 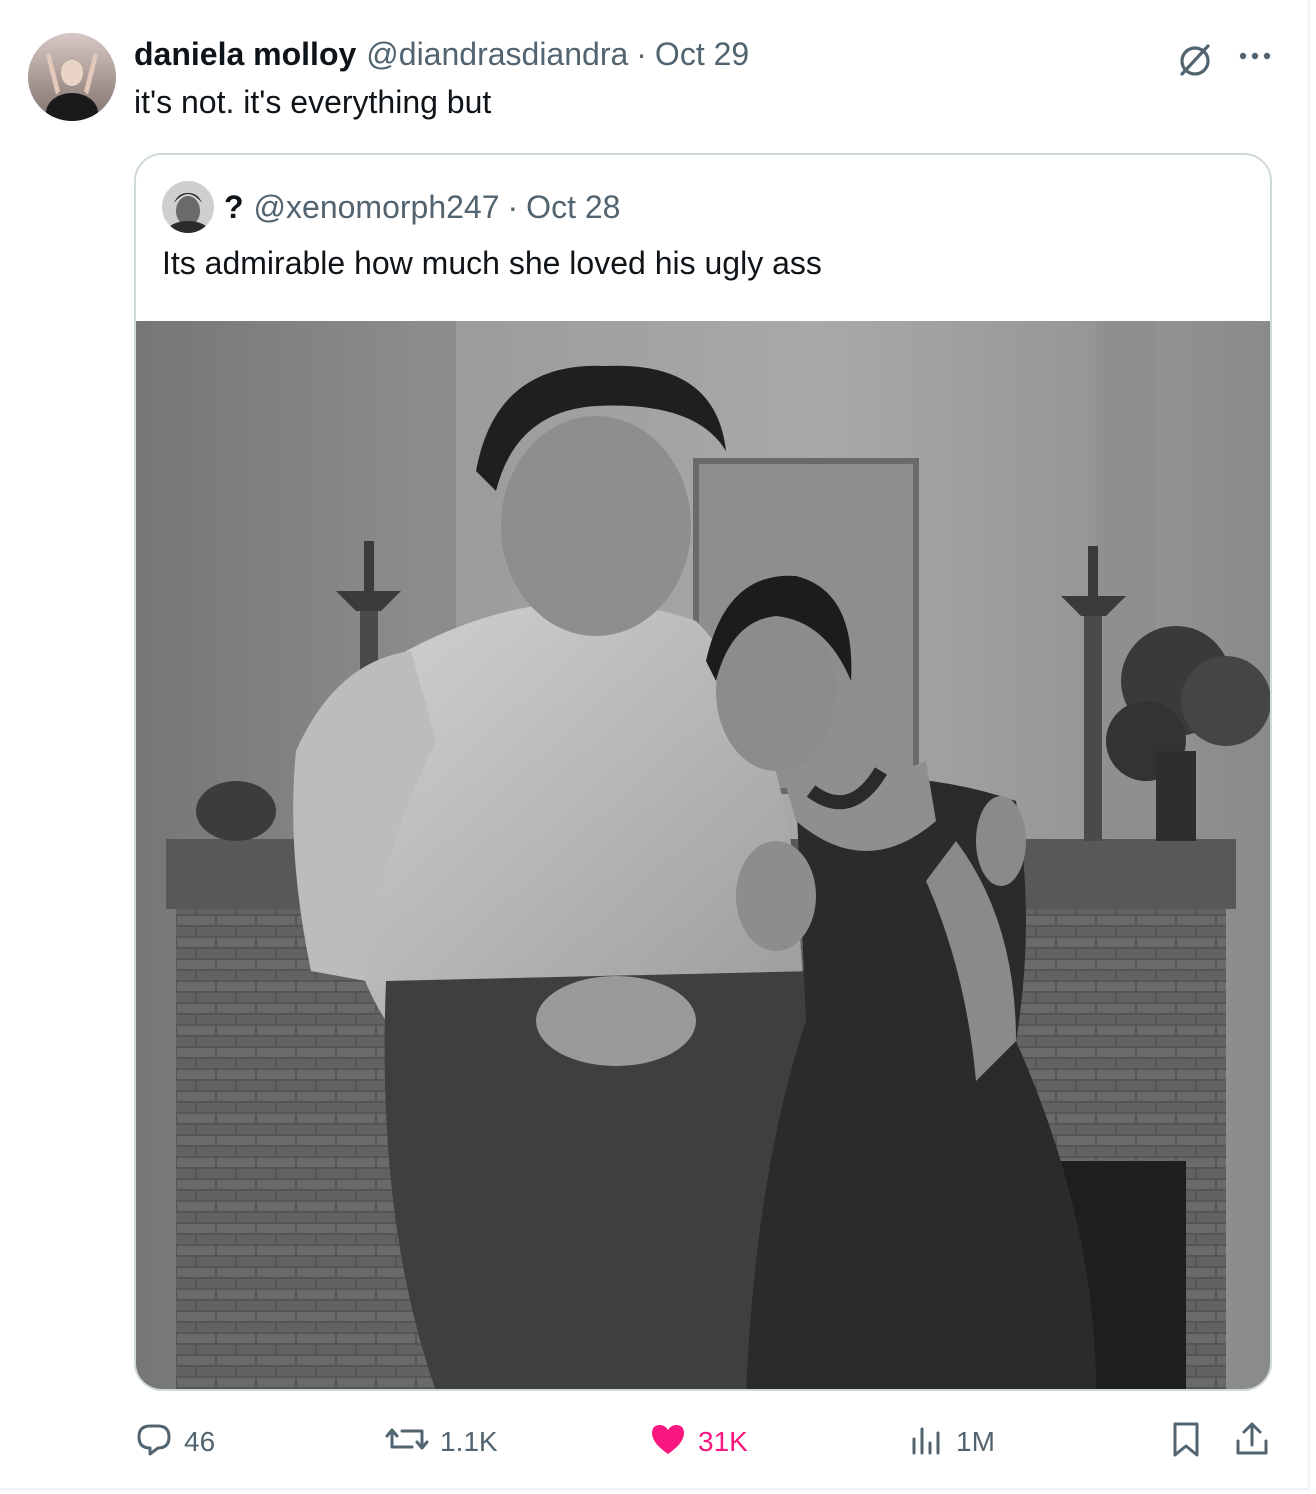 What do you see at coordinates (245, 54) in the screenshot?
I see `author-name: daniela molloy` at bounding box center [245, 54].